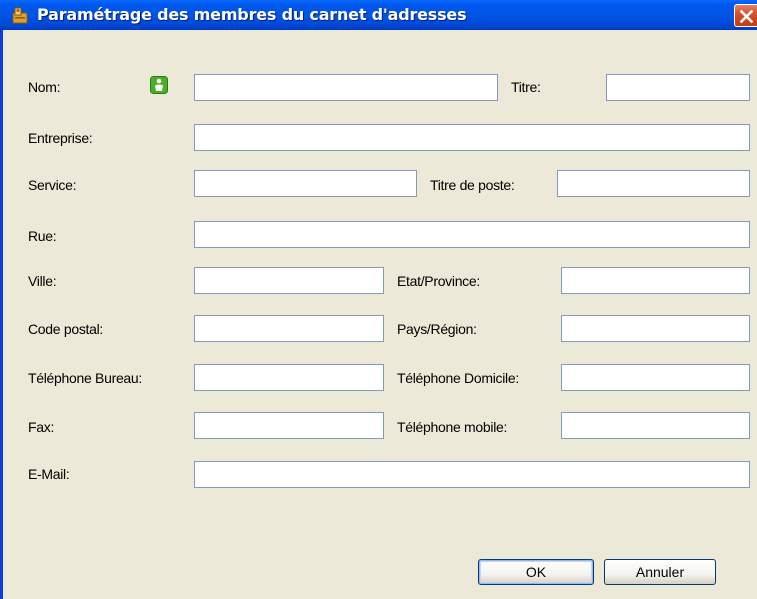 Image resolution: width=757 pixels, height=599 pixels. I want to click on rue-label: Rue:, so click(42, 236).